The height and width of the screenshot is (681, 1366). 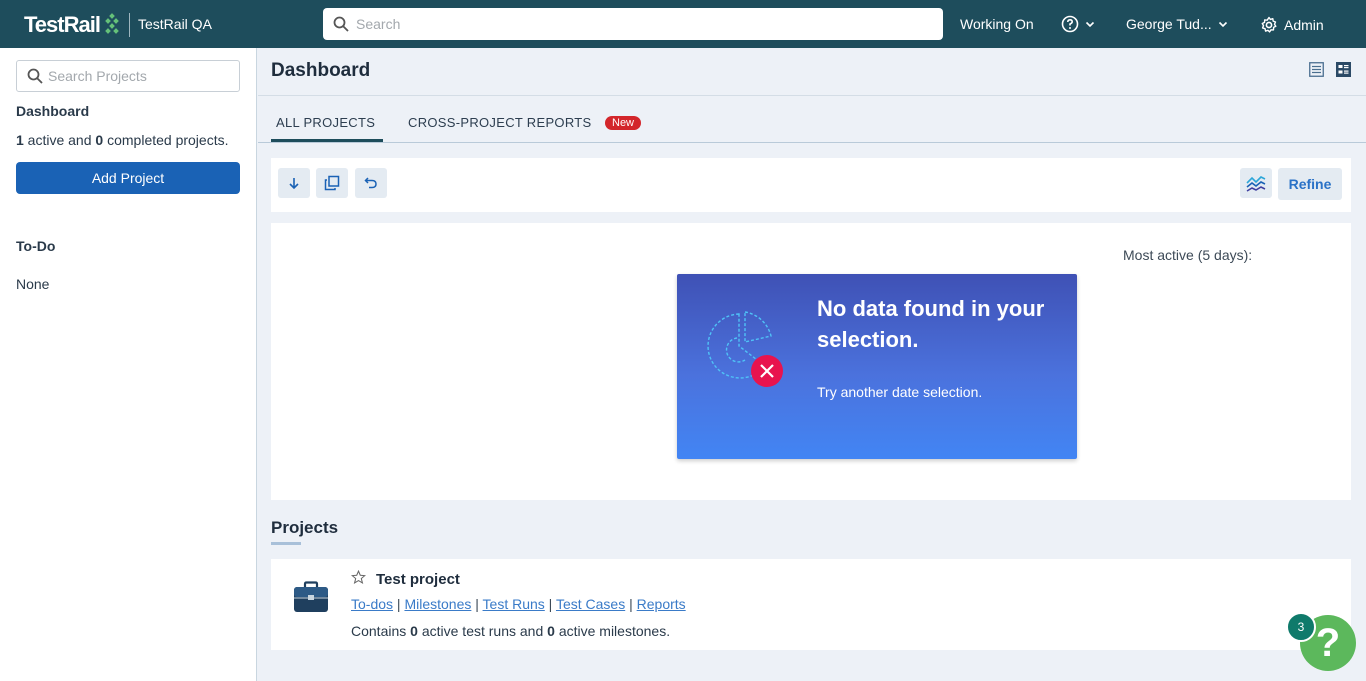 What do you see at coordinates (551, 631) in the screenshot?
I see `active-milestones-count: 0` at bounding box center [551, 631].